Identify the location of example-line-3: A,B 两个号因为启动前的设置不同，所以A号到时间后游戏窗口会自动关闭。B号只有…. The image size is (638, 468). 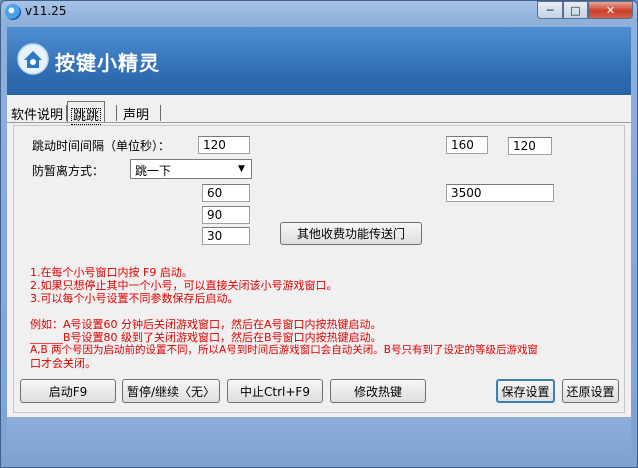
(284, 350).